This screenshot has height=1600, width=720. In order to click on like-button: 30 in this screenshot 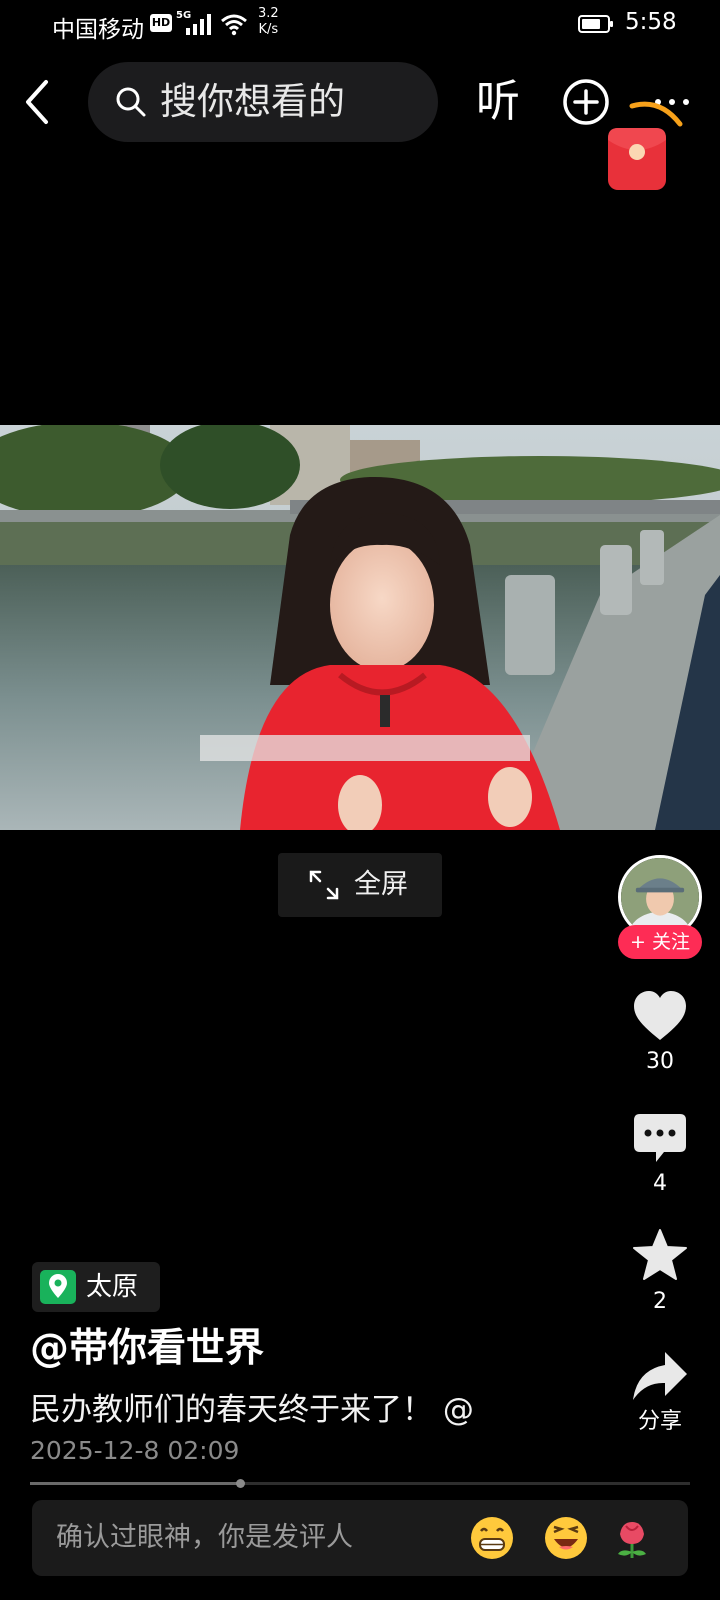, I will do `click(660, 1033)`.